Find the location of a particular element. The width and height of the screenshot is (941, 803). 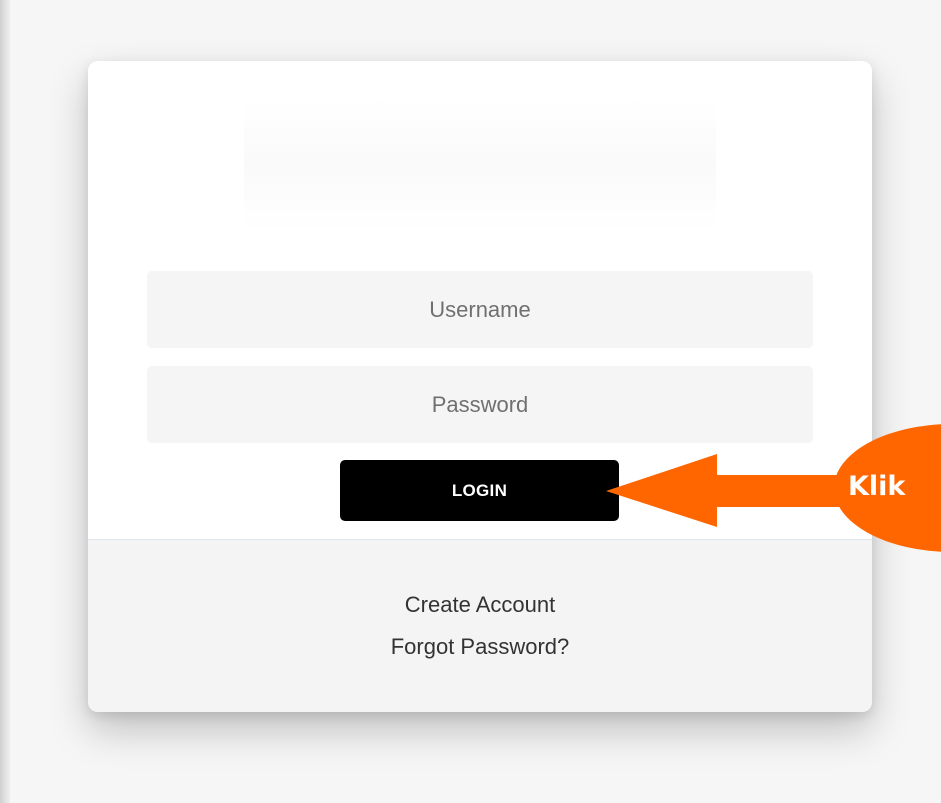

create-account-link: Create Account is located at coordinates (480, 605).